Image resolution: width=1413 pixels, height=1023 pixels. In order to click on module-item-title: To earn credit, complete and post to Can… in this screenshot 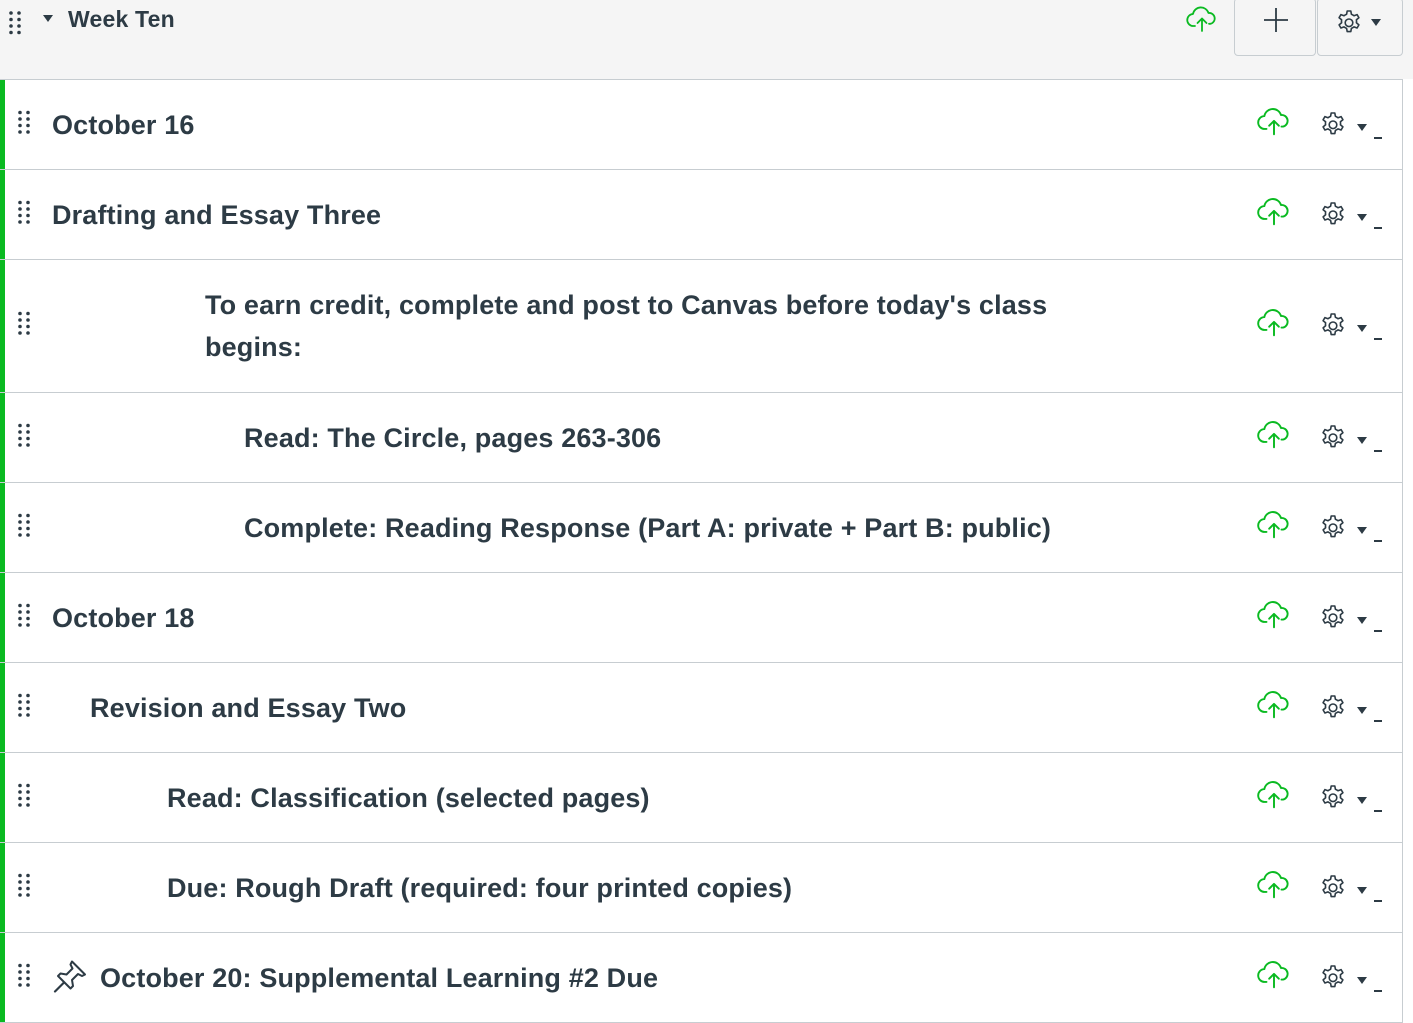, I will do `click(670, 326)`.